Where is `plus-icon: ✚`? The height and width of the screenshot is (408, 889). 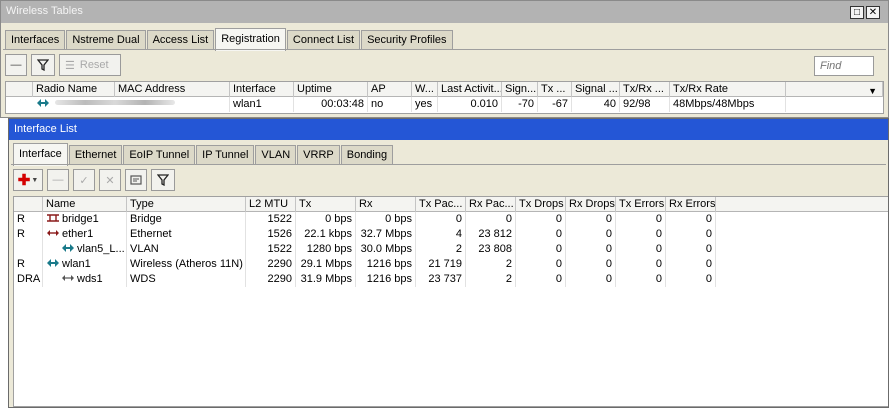 plus-icon: ✚ is located at coordinates (24, 180).